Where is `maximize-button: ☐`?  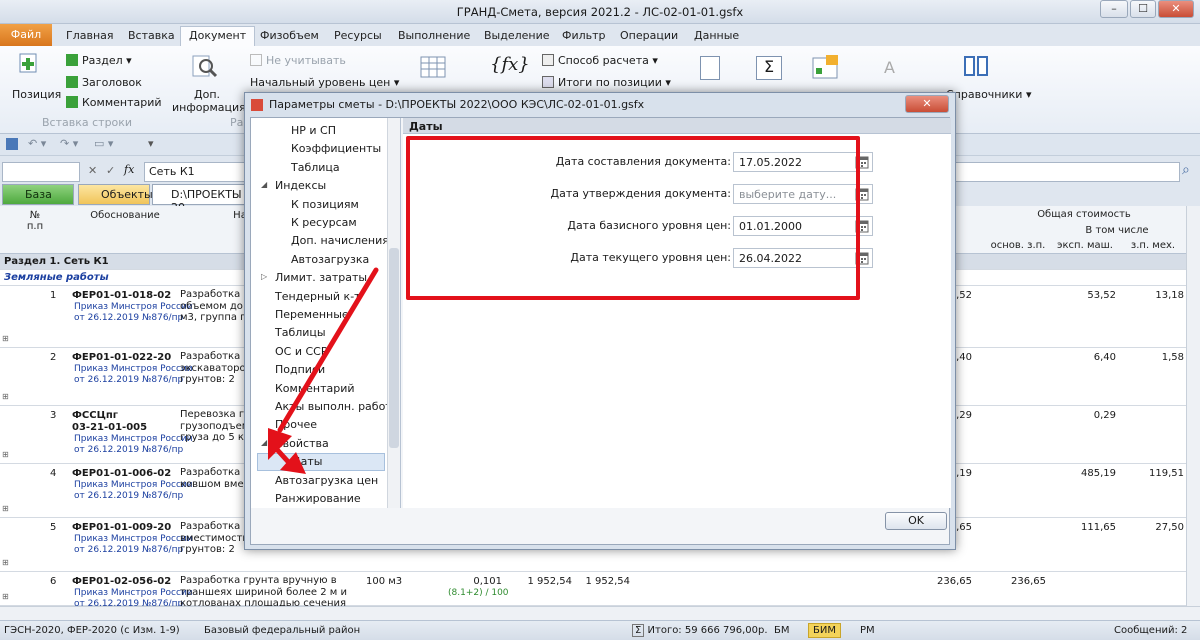
maximize-button: ☐ is located at coordinates (1143, 9).